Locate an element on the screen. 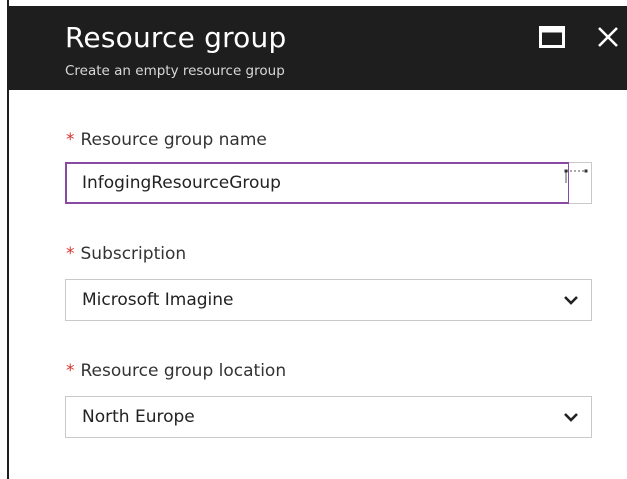 This screenshot has width=627, height=479. subscription-select: Microsoft Imagine is located at coordinates (328, 300).